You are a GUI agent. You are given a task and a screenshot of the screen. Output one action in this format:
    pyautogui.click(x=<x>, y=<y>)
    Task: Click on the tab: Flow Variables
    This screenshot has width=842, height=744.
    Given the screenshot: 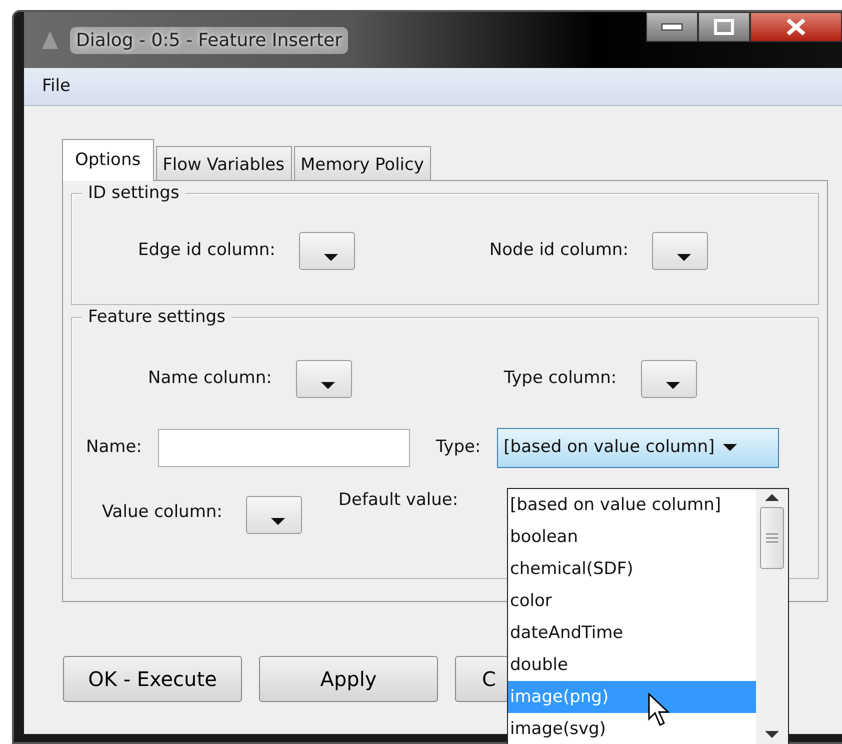 What is the action you would take?
    pyautogui.click(x=224, y=163)
    